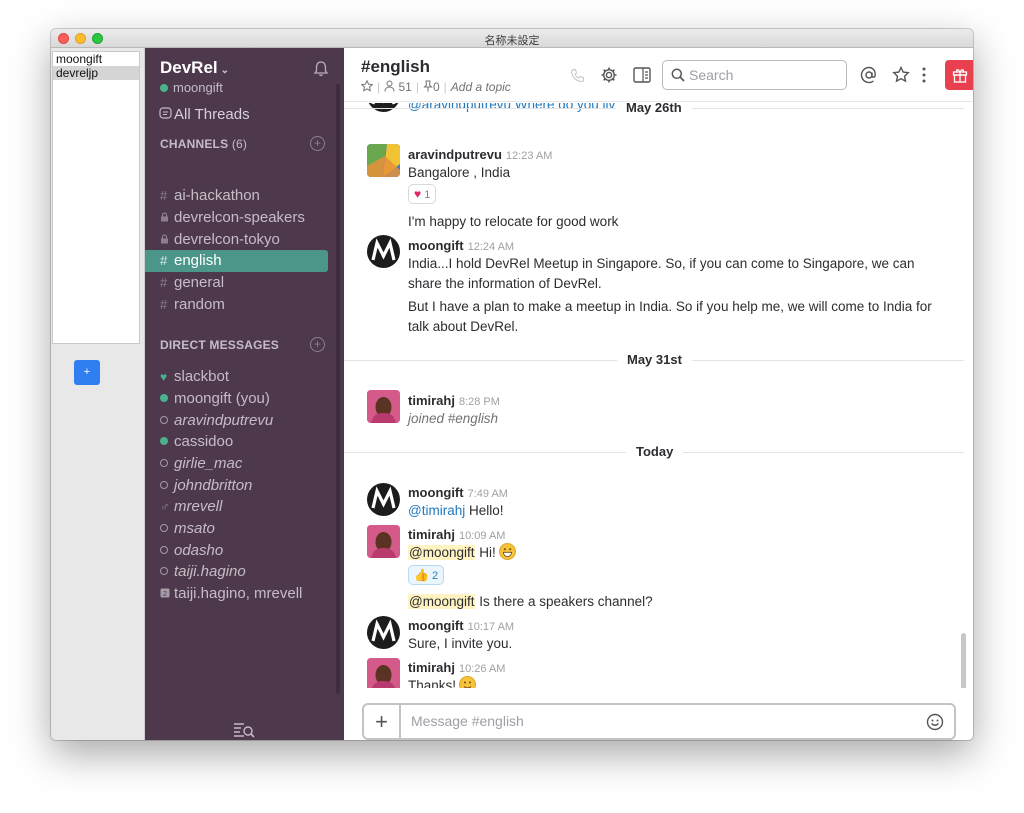 This screenshot has width=1024, height=813. Describe the element at coordinates (382, 721) in the screenshot. I see `attach-button: +` at that location.